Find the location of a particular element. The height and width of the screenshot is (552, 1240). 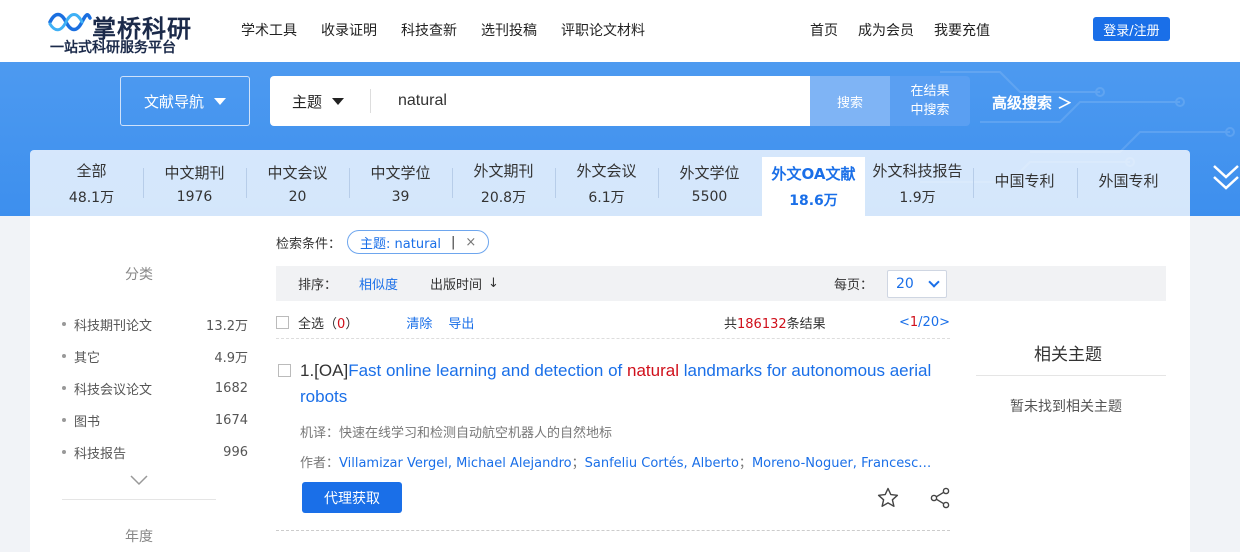

select-all-label: 全选（0） is located at coordinates (328, 322).